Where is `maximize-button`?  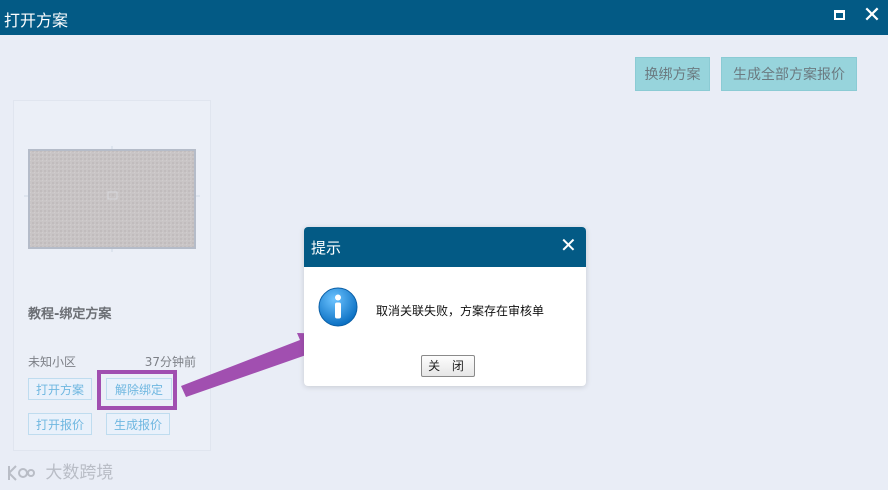 maximize-button is located at coordinates (840, 16).